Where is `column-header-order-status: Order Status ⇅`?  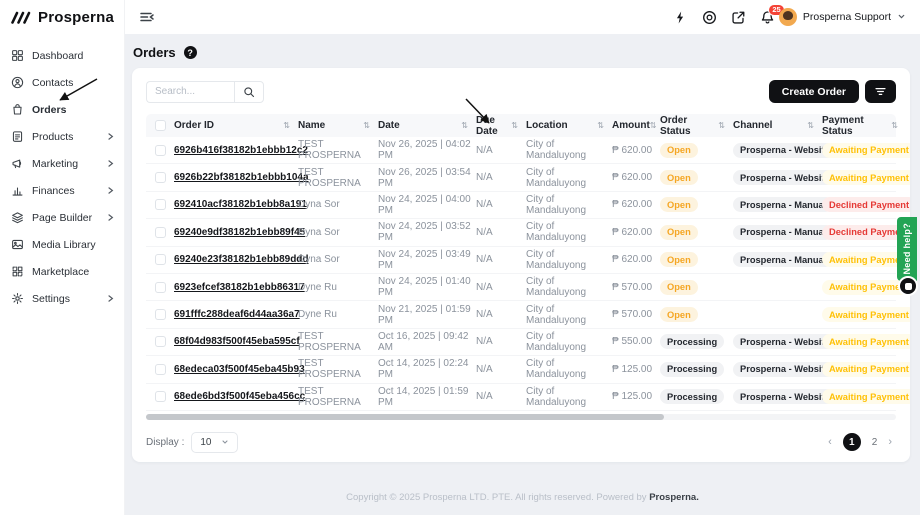 column-header-order-status: Order Status ⇅ is located at coordinates (696, 126).